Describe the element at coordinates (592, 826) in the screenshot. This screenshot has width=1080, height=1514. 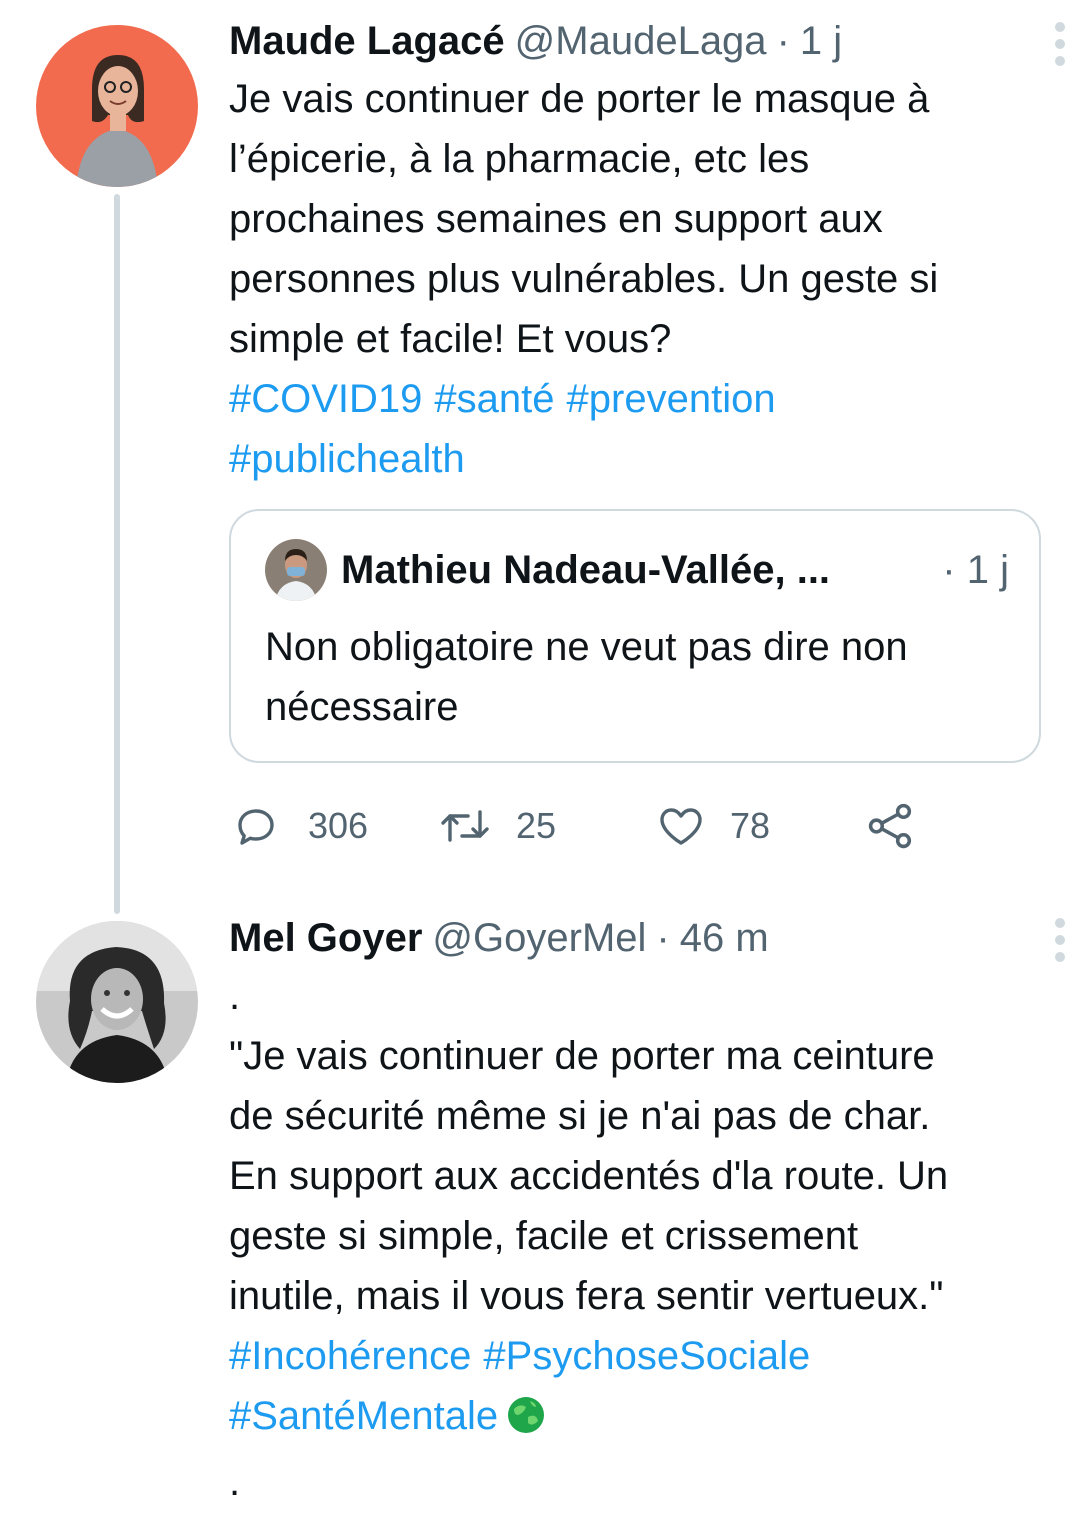
I see `tweet-actions-bar: 306 25 78` at that location.